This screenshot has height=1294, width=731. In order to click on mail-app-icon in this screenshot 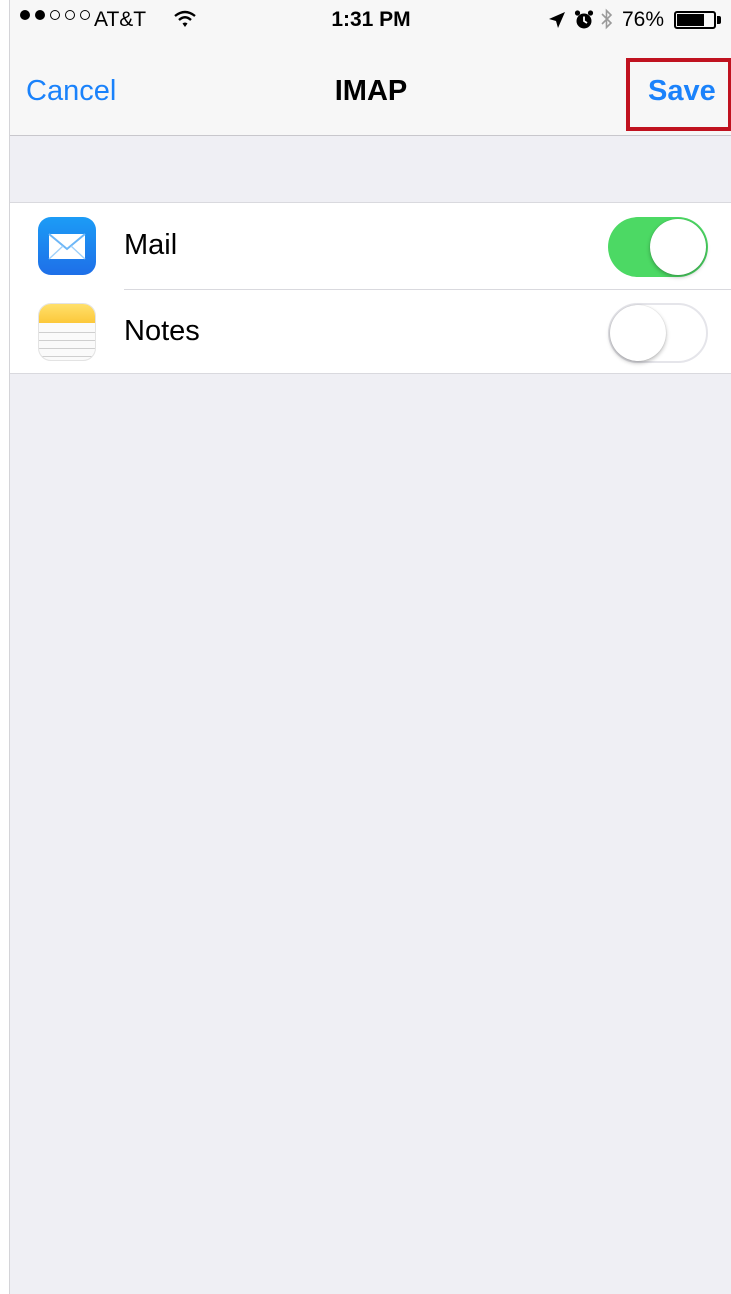, I will do `click(67, 246)`.